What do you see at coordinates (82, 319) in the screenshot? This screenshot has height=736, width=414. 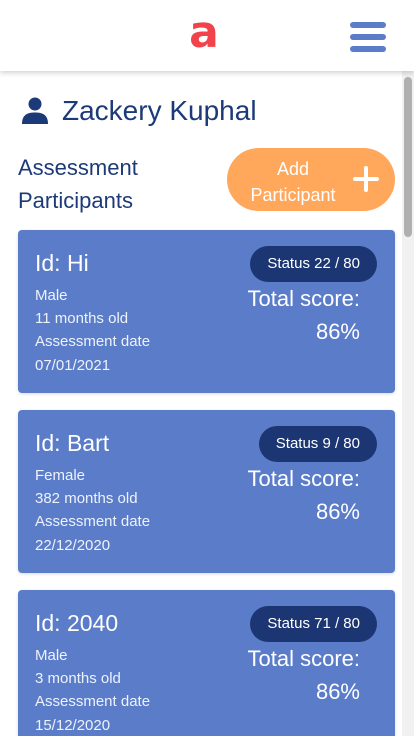 I see `participant-age: 11 months old` at bounding box center [82, 319].